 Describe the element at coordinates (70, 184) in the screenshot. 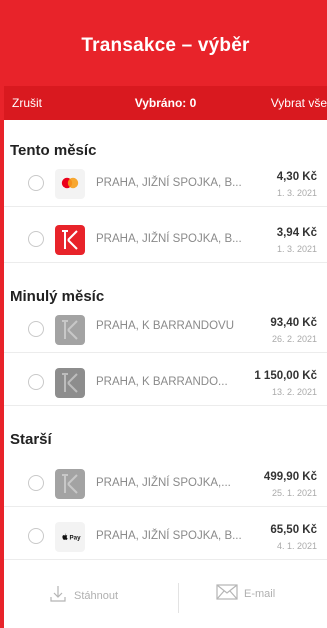

I see `mastercard-icon` at that location.